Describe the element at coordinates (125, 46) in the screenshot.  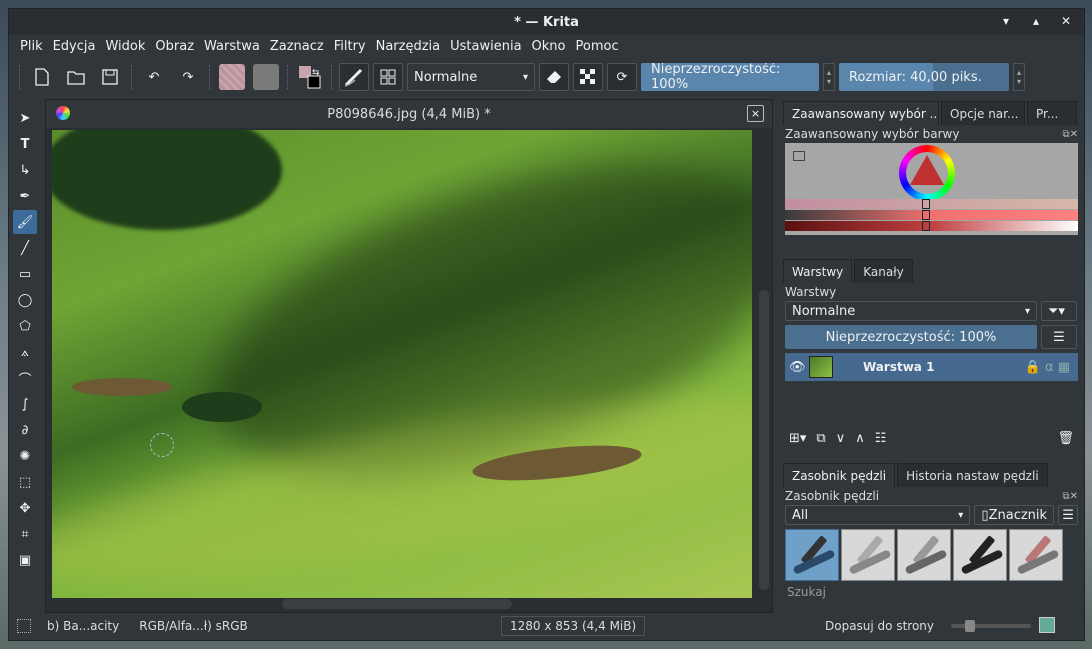
I see `menu-widok: Widok` at that location.